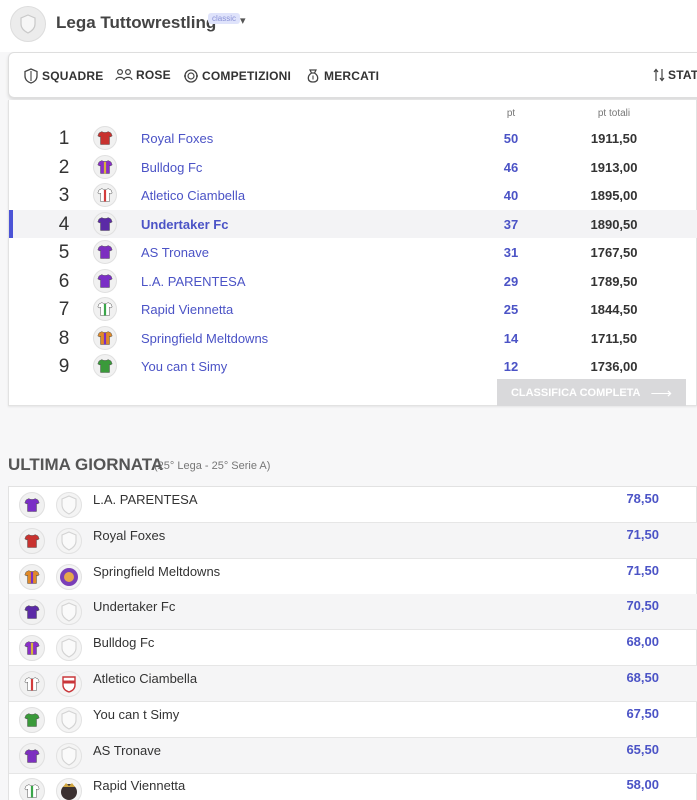 The height and width of the screenshot is (800, 697). Describe the element at coordinates (353, 167) in the screenshot. I see `standings-row: 2 Bulldog Fc 46 1913,00` at that location.